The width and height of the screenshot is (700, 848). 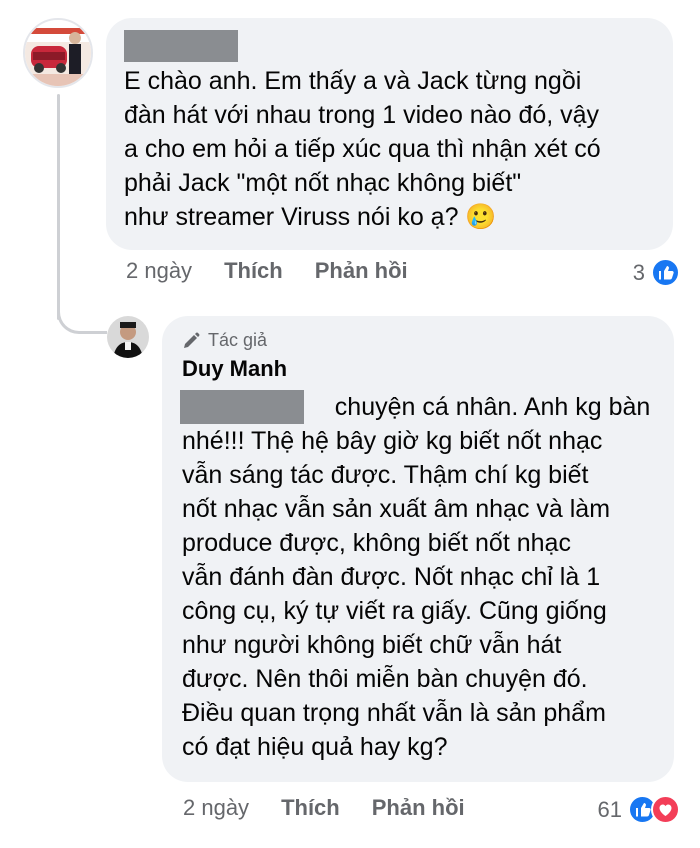 What do you see at coordinates (58, 53) in the screenshot?
I see `commenter-avatar` at bounding box center [58, 53].